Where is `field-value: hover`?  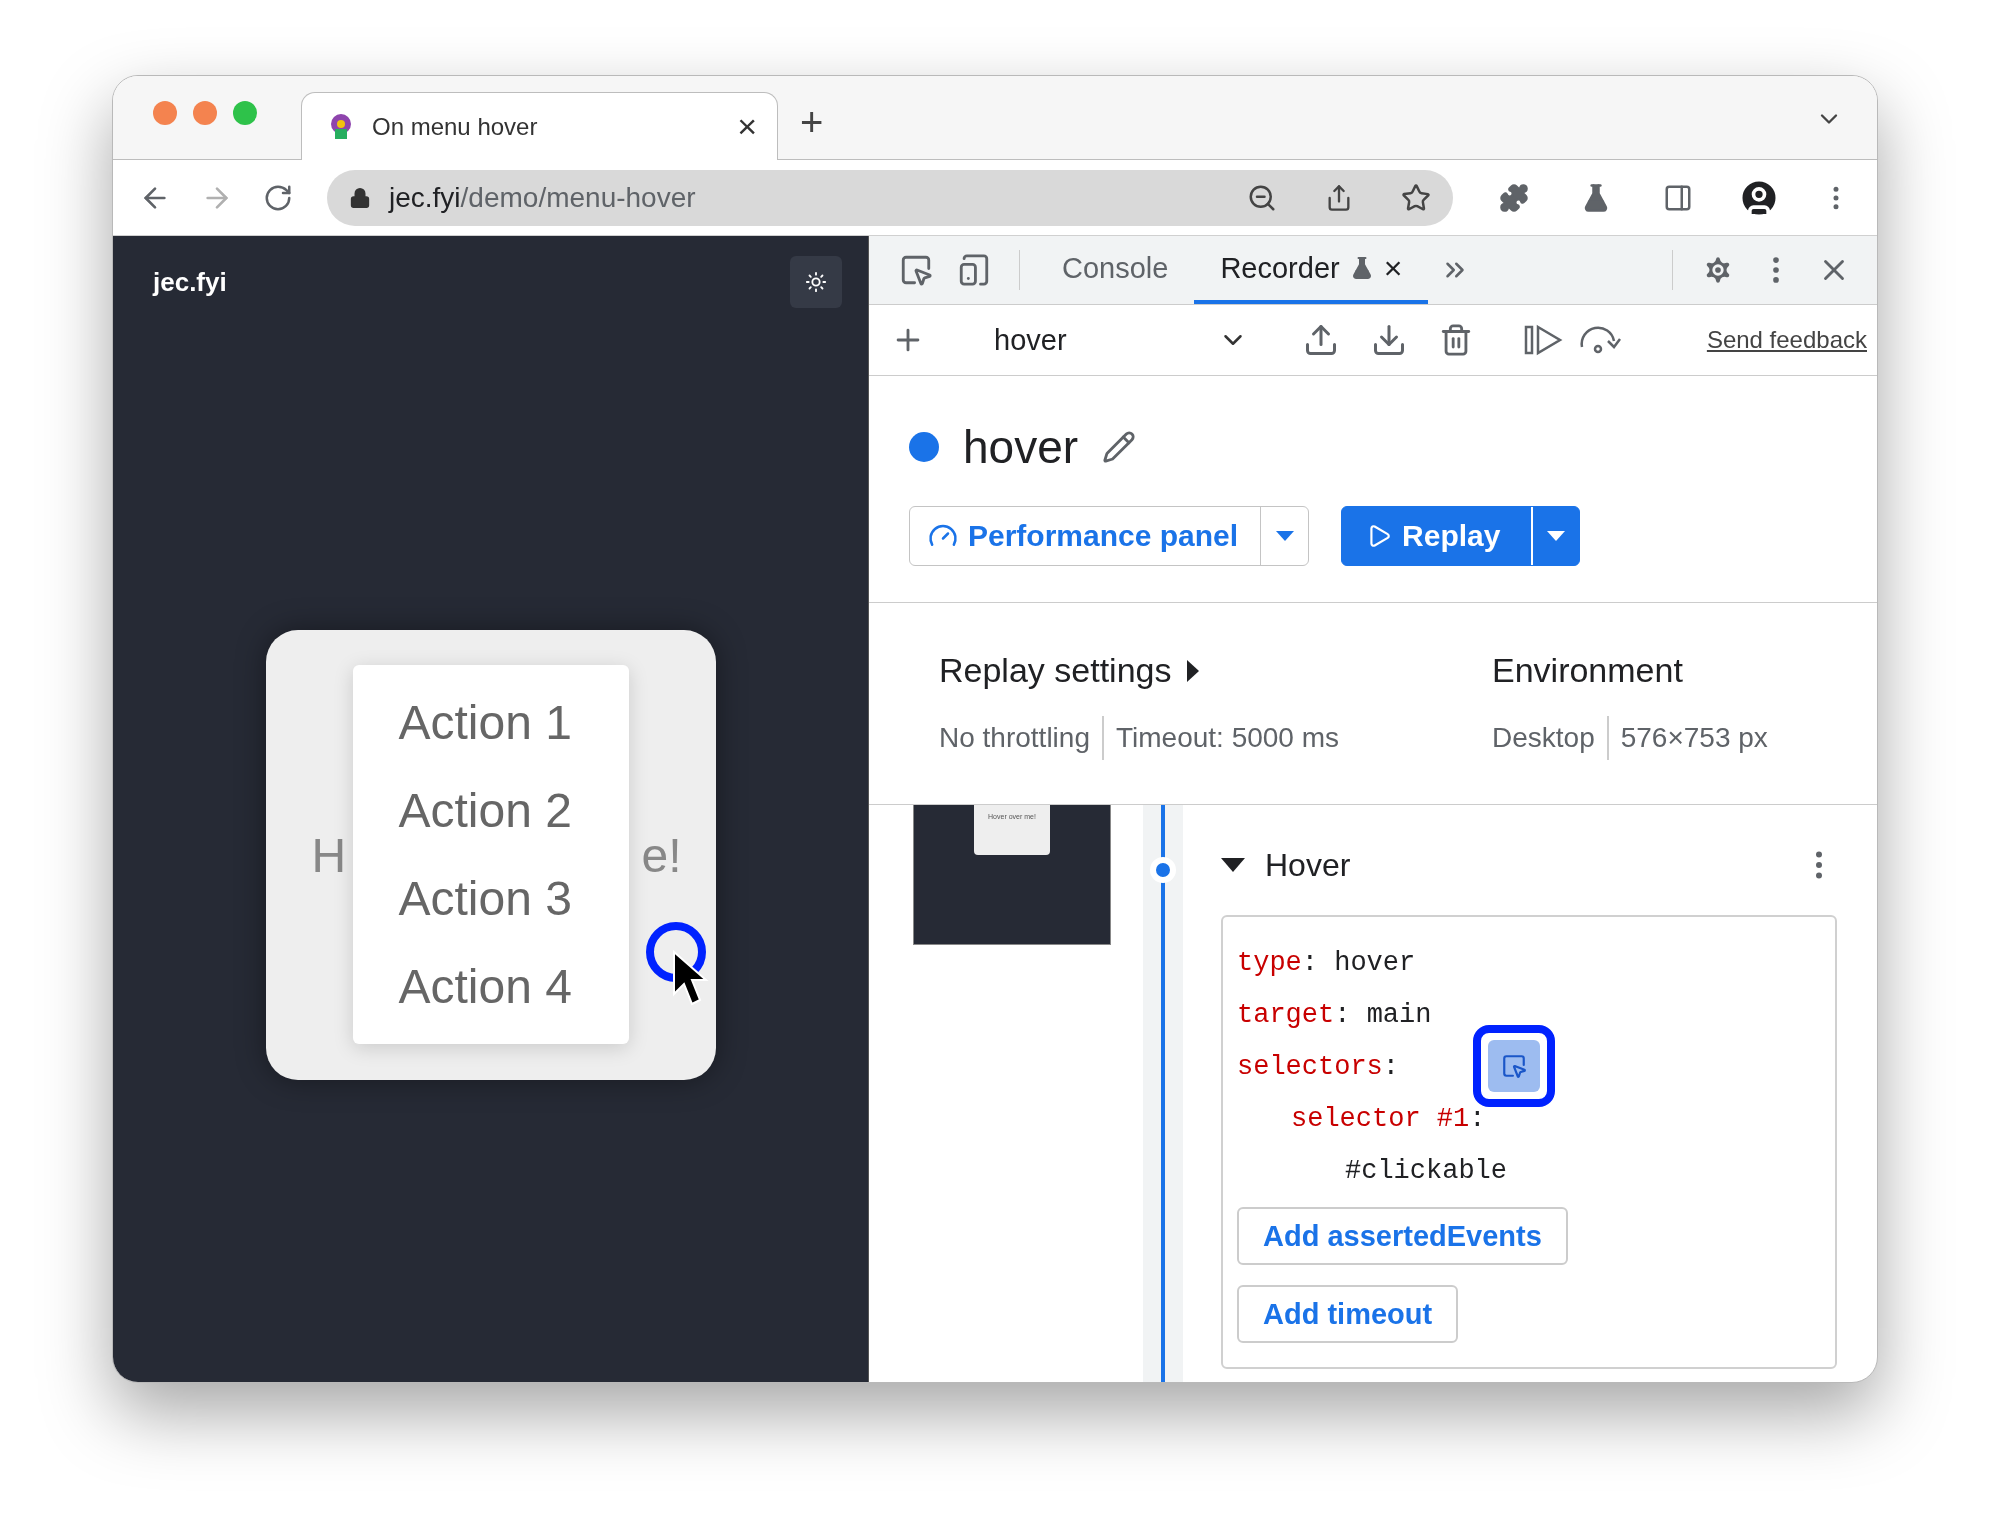
field-value: hover is located at coordinates (1375, 963).